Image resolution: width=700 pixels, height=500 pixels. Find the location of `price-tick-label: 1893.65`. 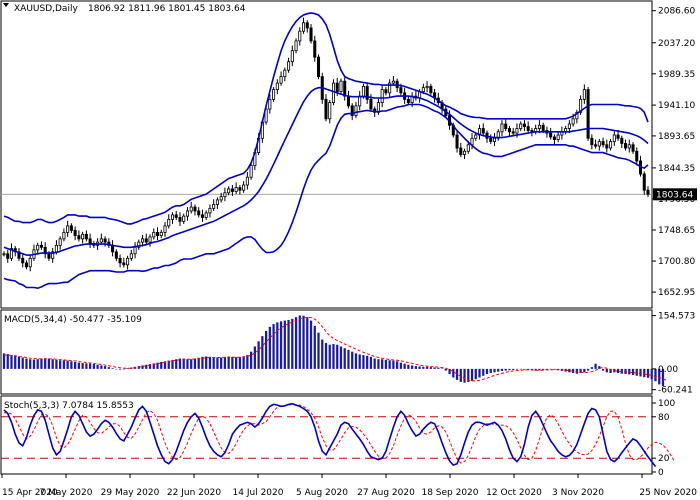

price-tick-label: 1893.65 is located at coordinates (676, 137).